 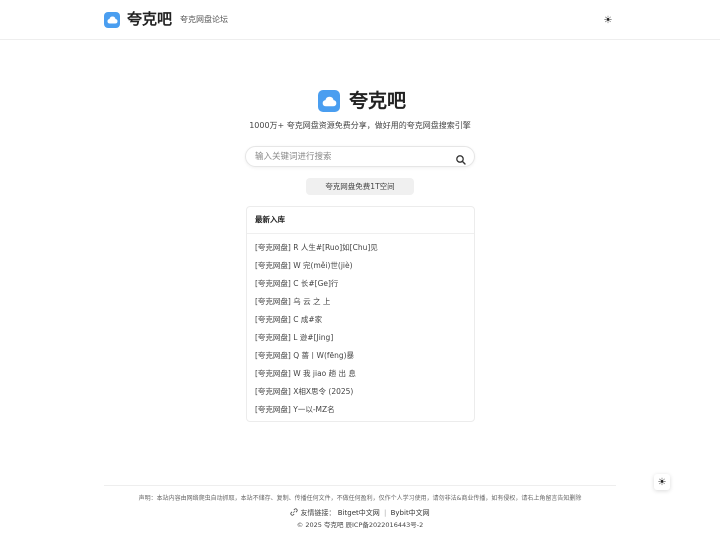 What do you see at coordinates (461, 158) in the screenshot?
I see `search-icon` at bounding box center [461, 158].